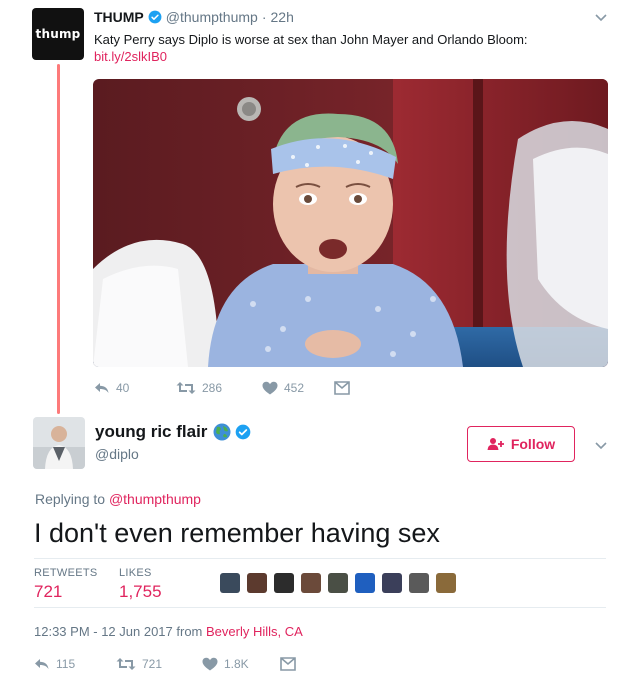  I want to click on parent-author-handle: @thumpthump, so click(212, 17).